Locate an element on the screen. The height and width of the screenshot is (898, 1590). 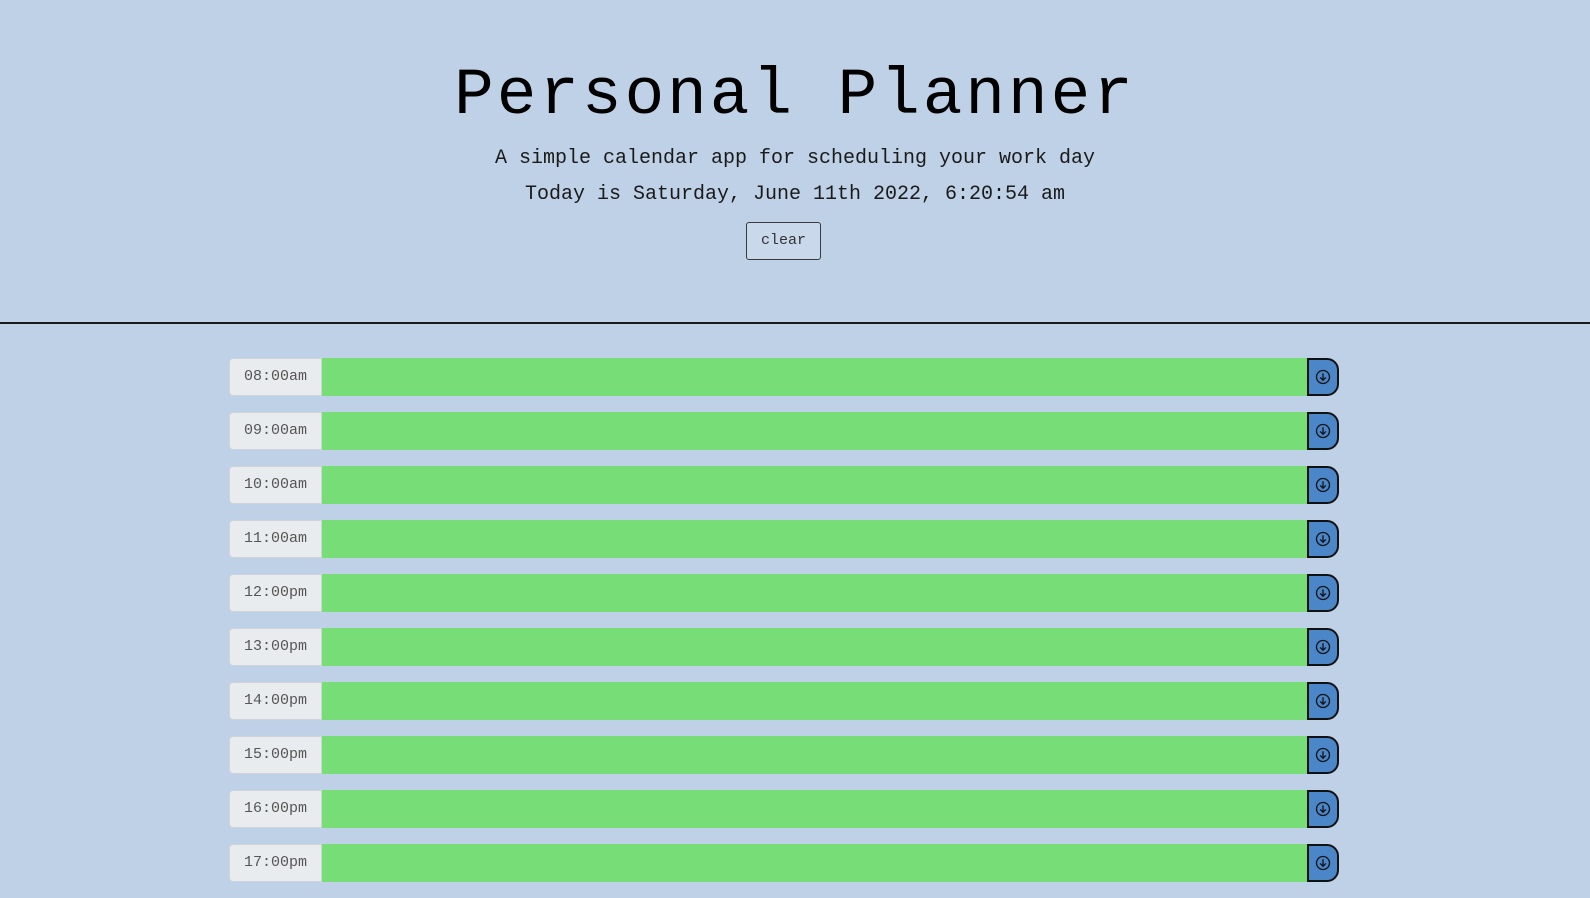
time-block-row: 08:00am is located at coordinates (784, 377).